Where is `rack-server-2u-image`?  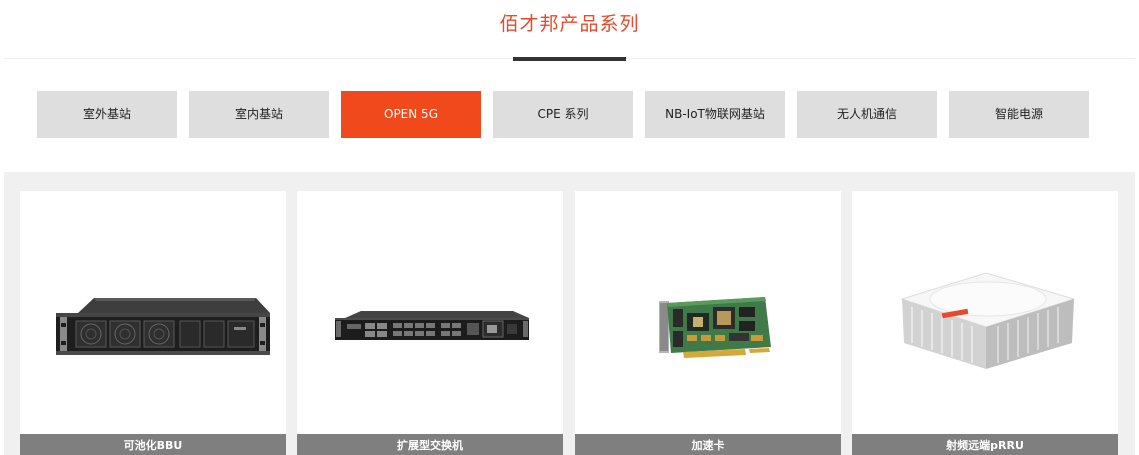
rack-server-2u-image is located at coordinates (163, 326).